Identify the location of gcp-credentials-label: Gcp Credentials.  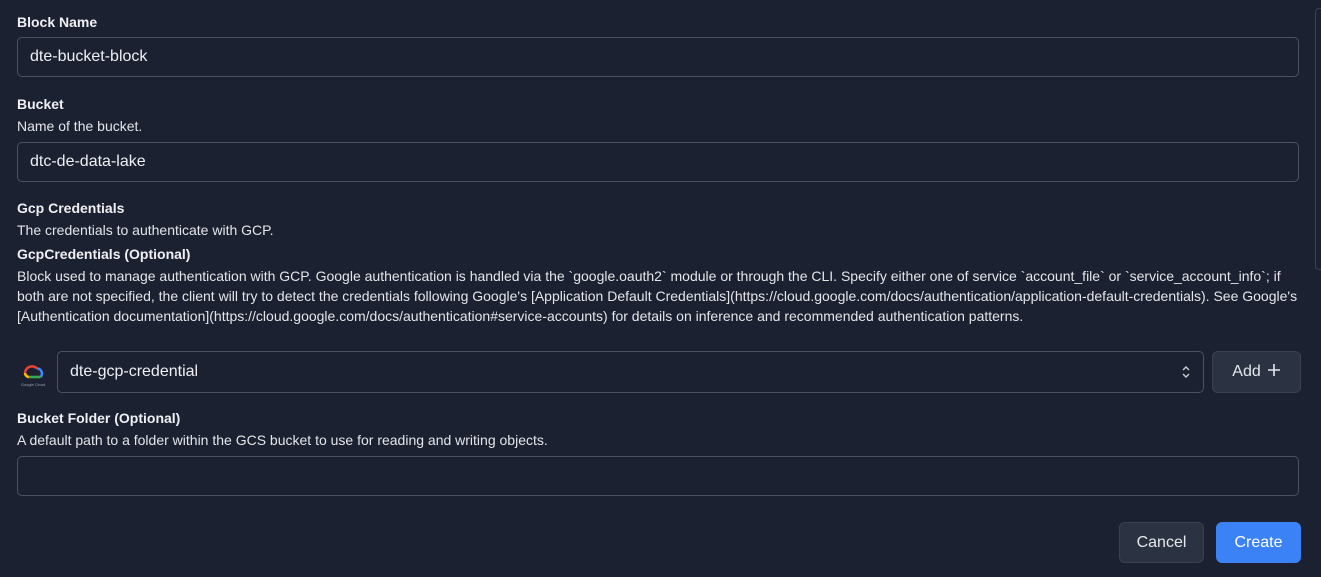
(71, 208).